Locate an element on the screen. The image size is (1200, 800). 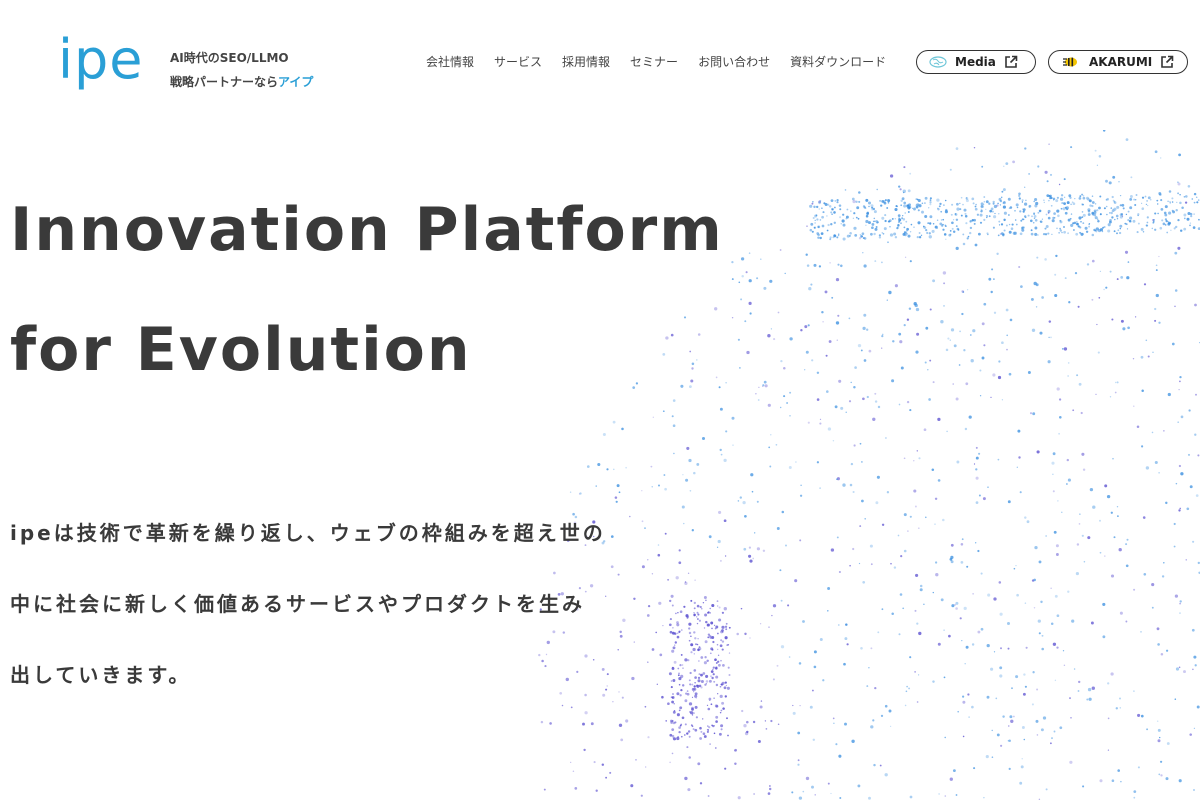
bee-icon is located at coordinates (1070, 62).